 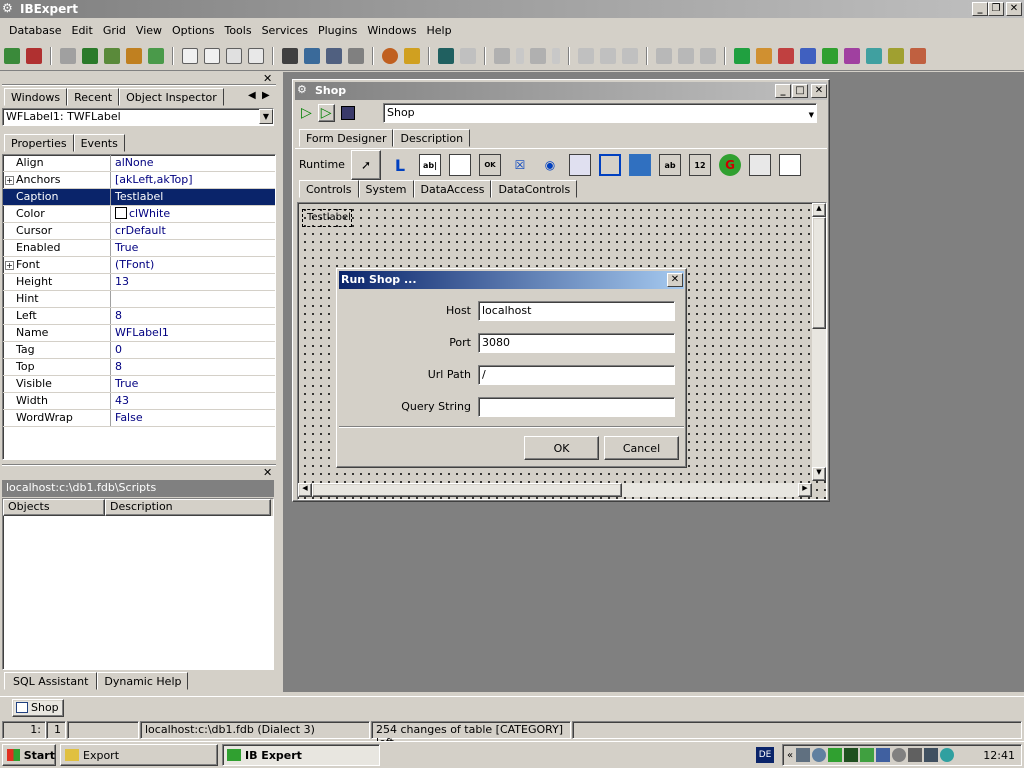 I want to click on col-description: Description, so click(x=188, y=507).